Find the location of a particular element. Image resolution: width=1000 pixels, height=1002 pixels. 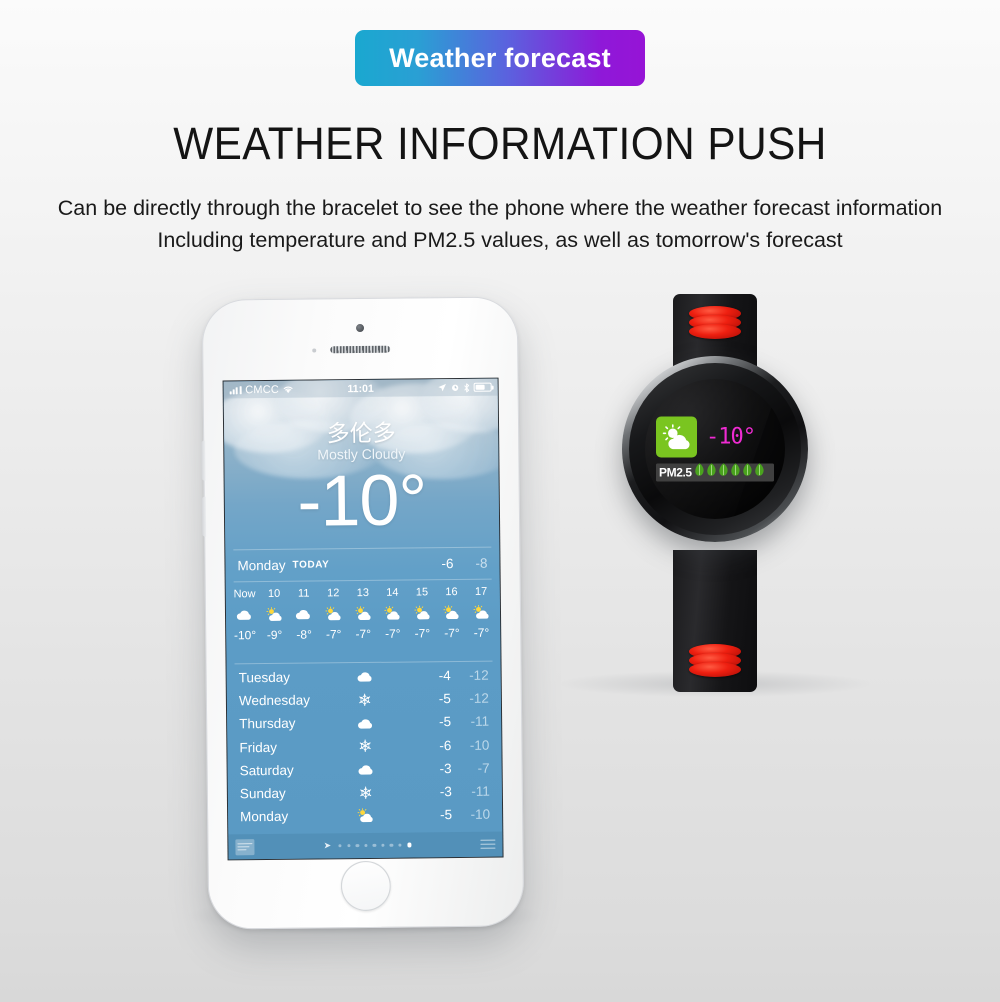

daily-forecast-row: Thursday -5 -11 is located at coordinates (364, 723).